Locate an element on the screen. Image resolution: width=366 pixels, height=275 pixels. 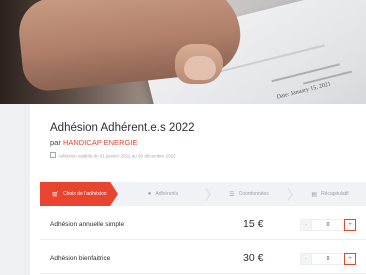
list-icon: ☰ is located at coordinates (232, 194).